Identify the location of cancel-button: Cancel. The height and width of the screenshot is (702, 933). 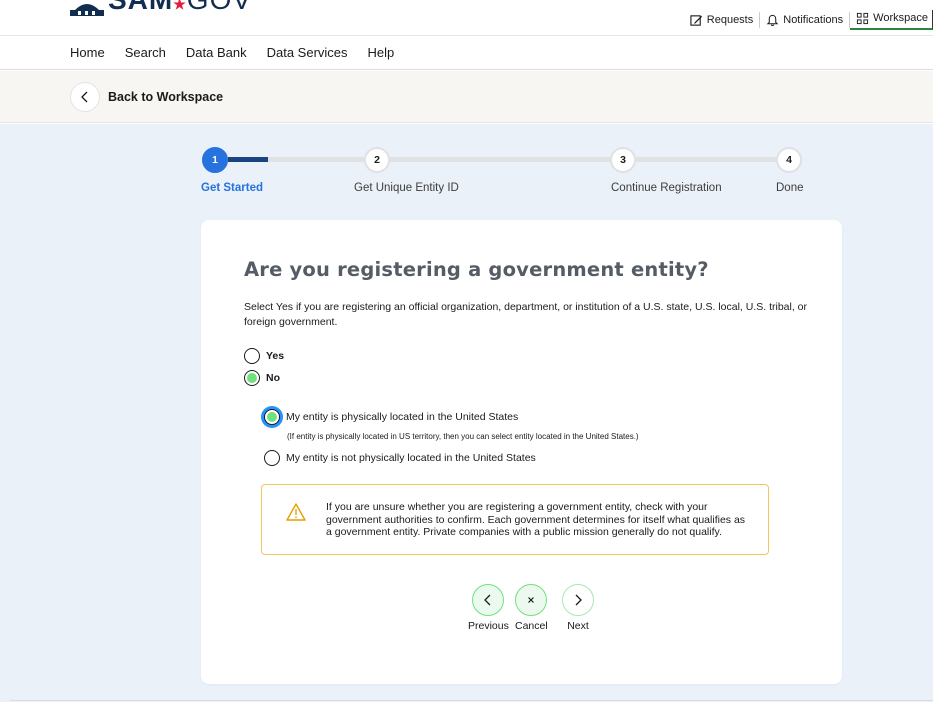
(531, 608).